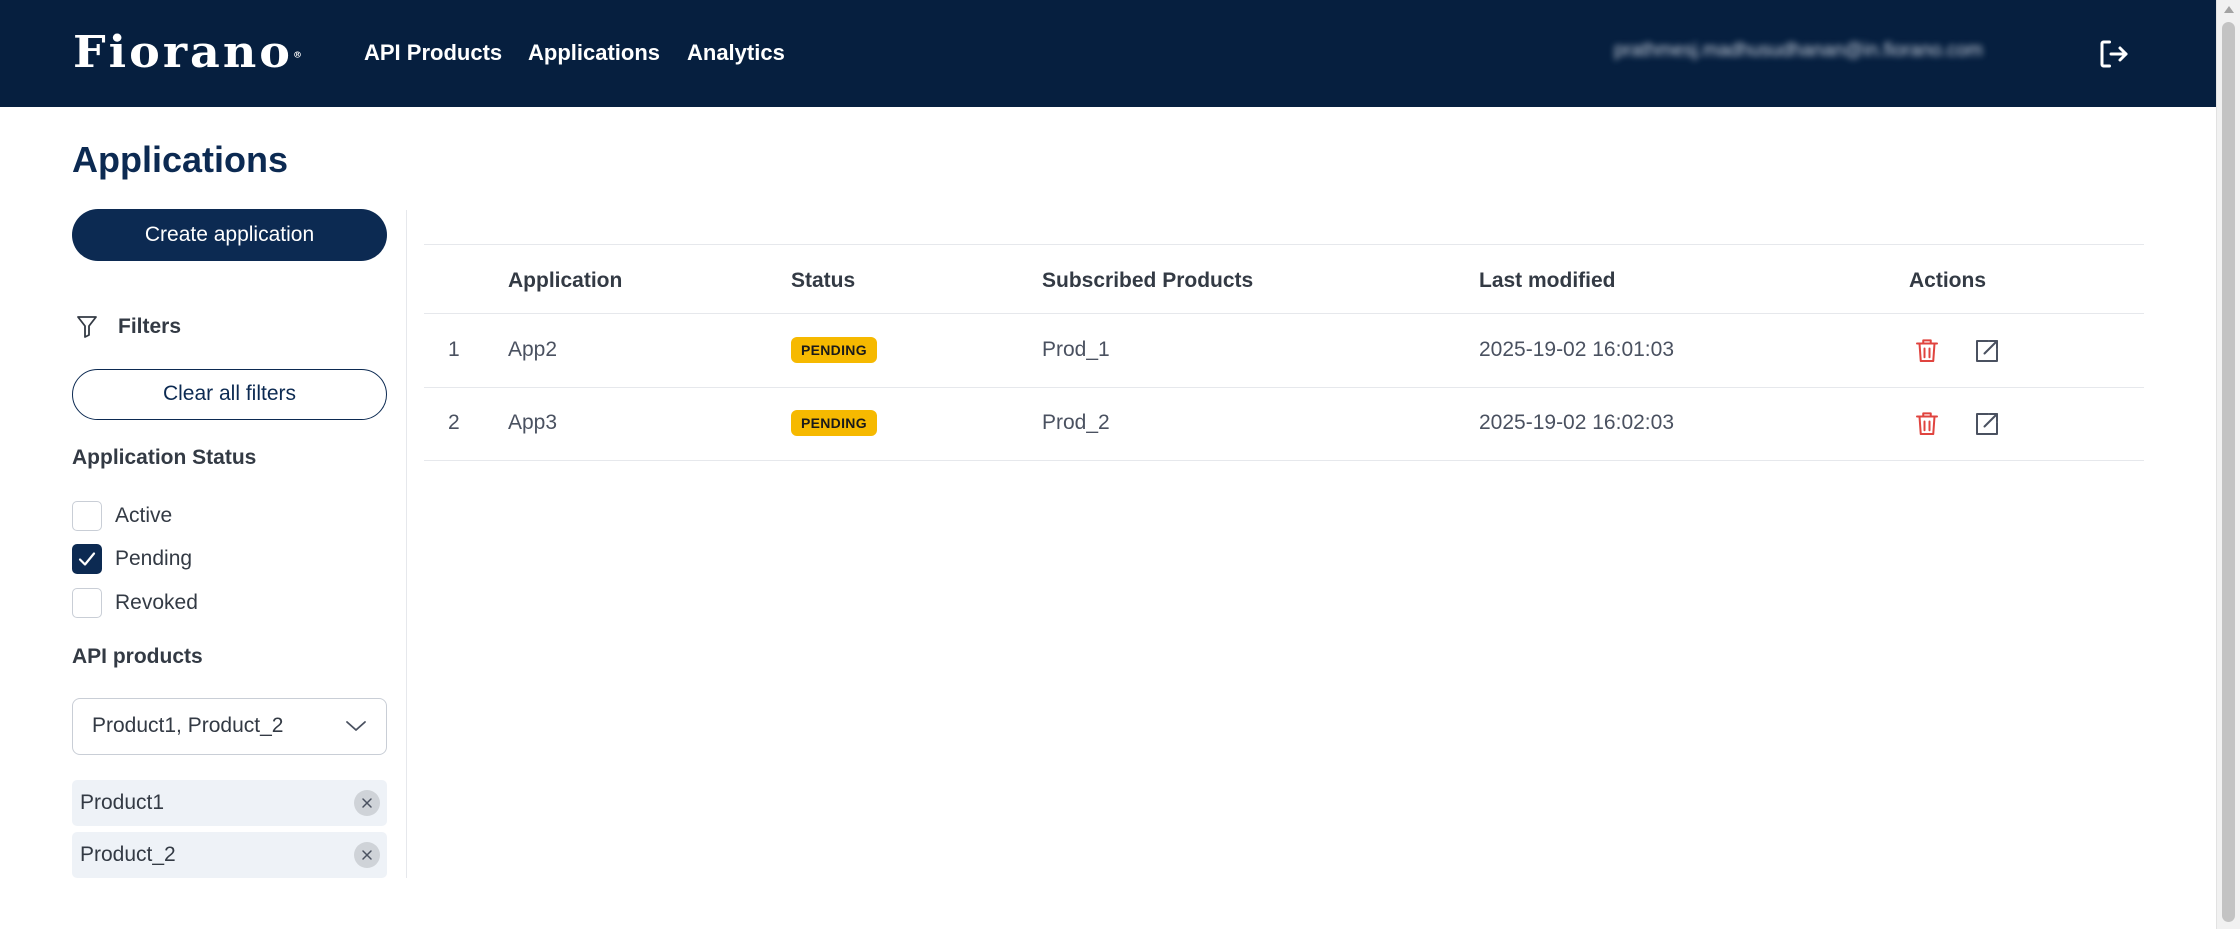  What do you see at coordinates (454, 349) in the screenshot?
I see `row-index: 1` at bounding box center [454, 349].